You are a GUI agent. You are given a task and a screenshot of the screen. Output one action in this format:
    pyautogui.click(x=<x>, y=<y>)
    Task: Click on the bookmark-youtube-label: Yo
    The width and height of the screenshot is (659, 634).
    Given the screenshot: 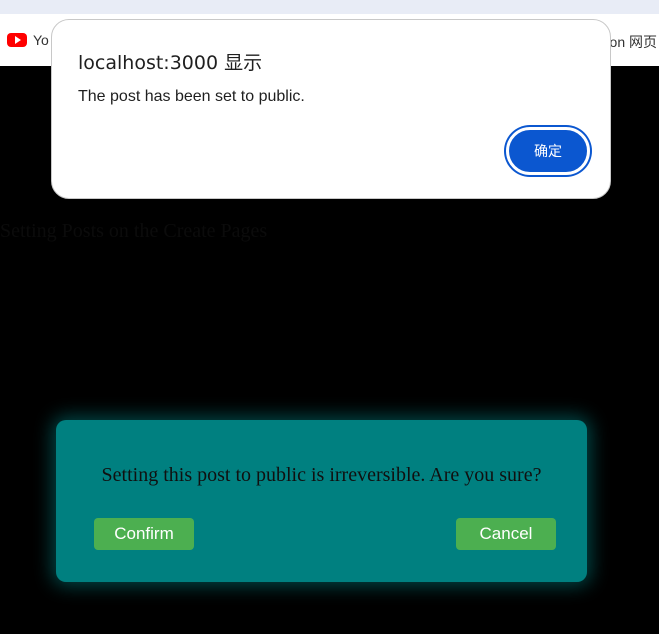 What is the action you would take?
    pyautogui.click(x=41, y=40)
    